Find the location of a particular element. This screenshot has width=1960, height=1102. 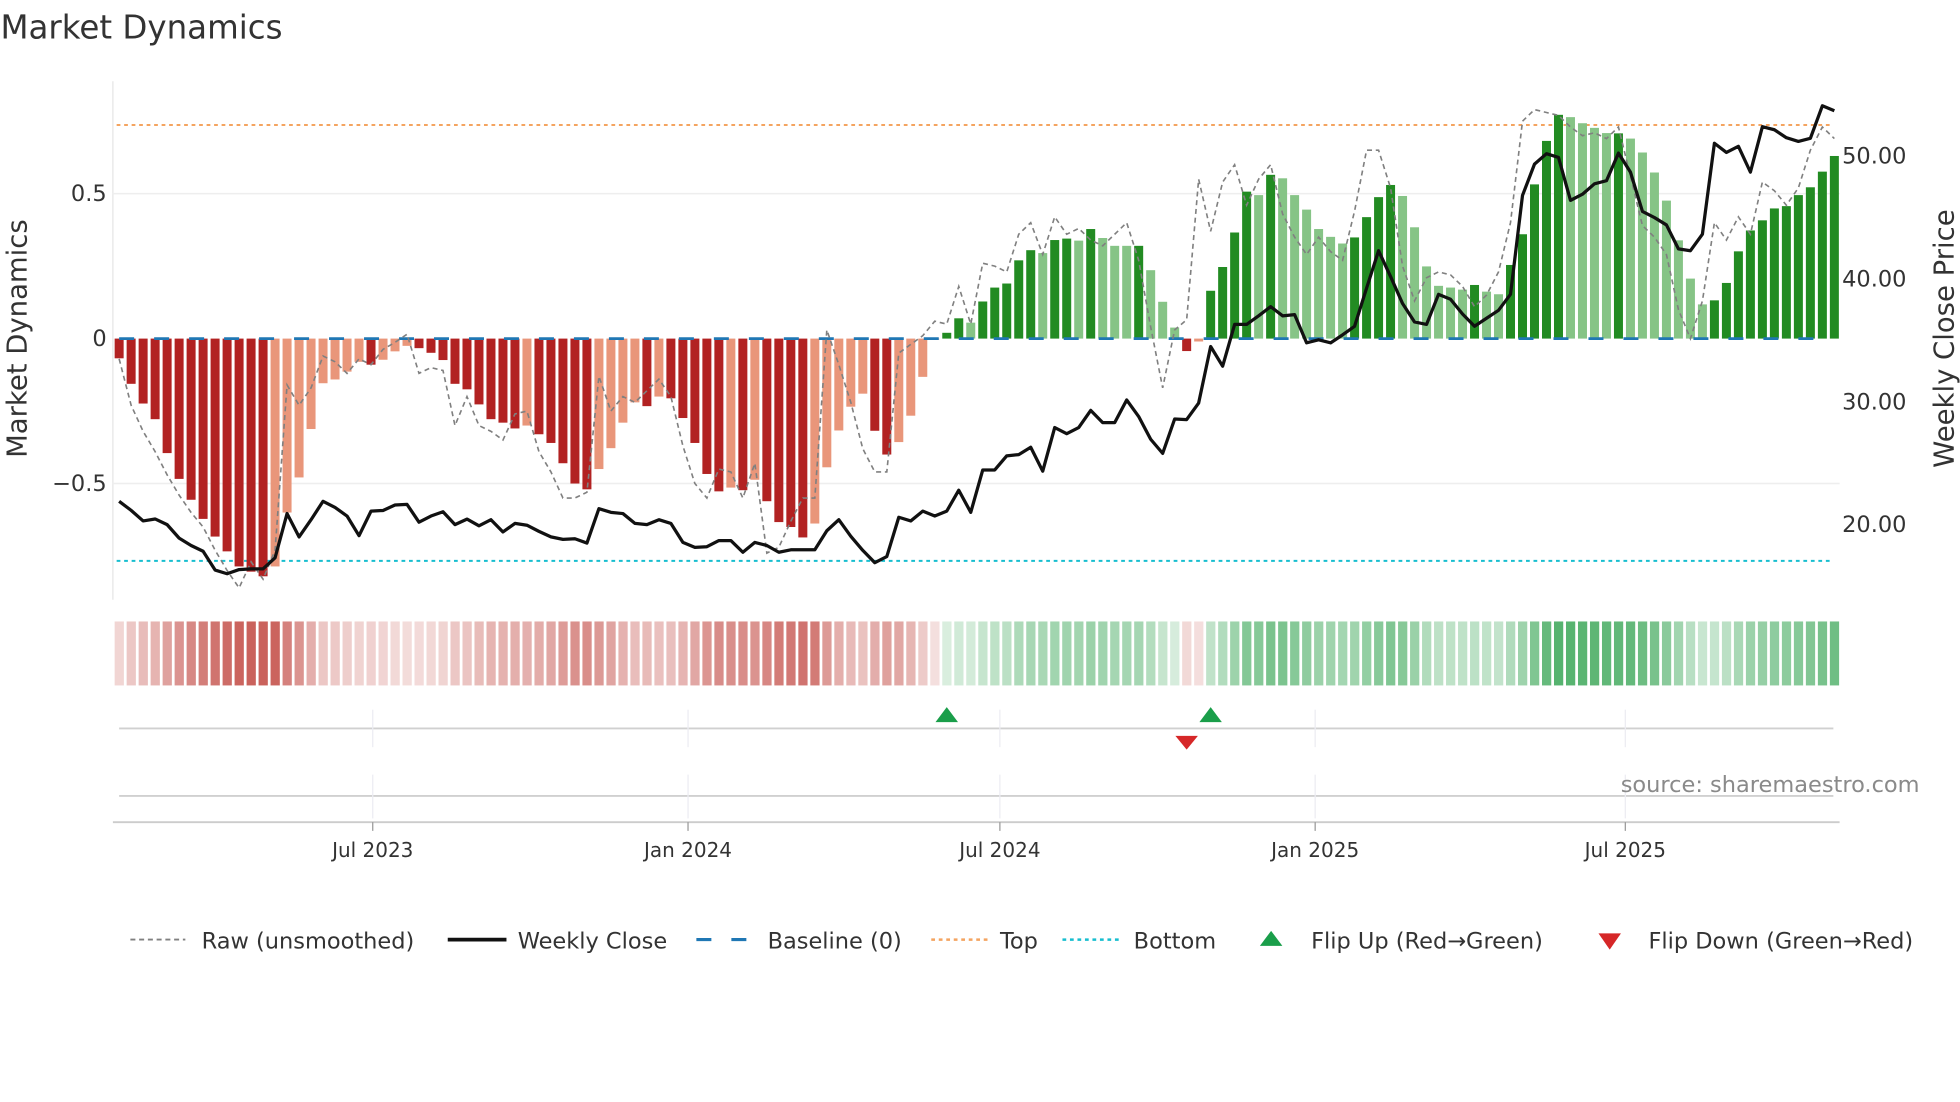

y-axis-left-title: Market Dynamics is located at coordinates (18, 338).